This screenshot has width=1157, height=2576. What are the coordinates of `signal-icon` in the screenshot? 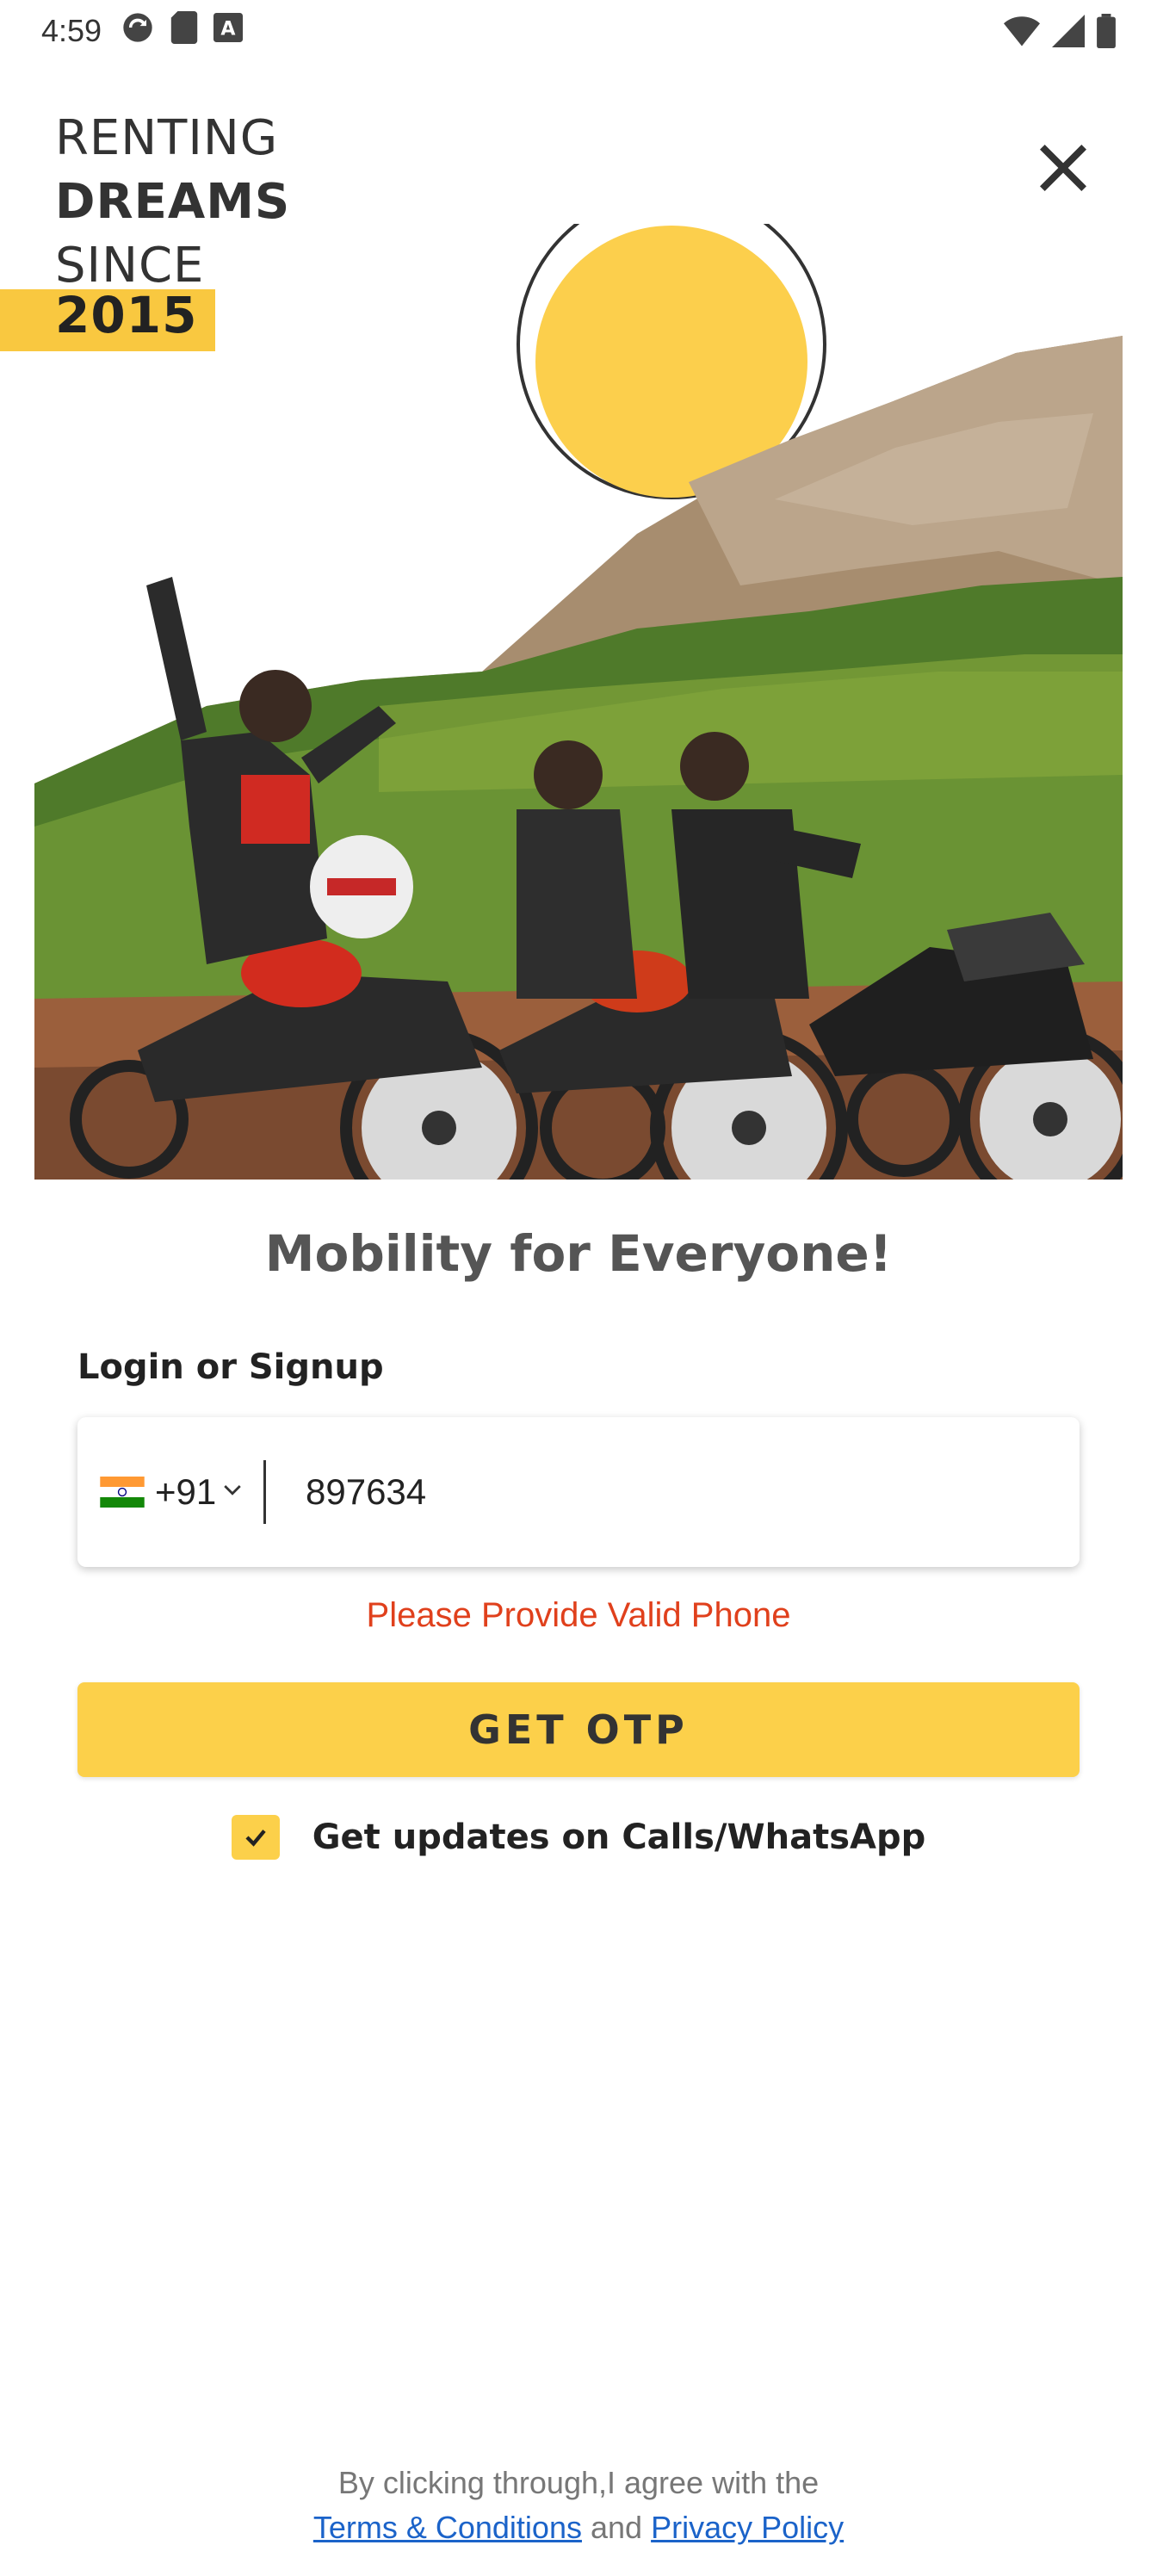 It's located at (1068, 35).